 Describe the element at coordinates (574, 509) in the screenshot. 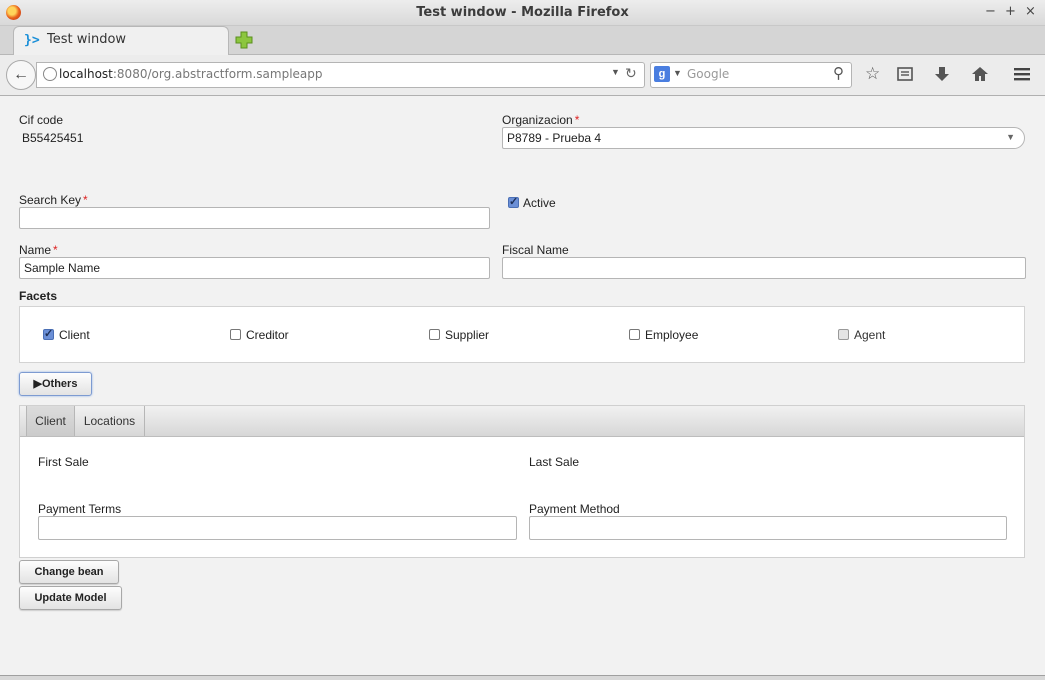

I see `payment-method-label: Payment Method` at that location.